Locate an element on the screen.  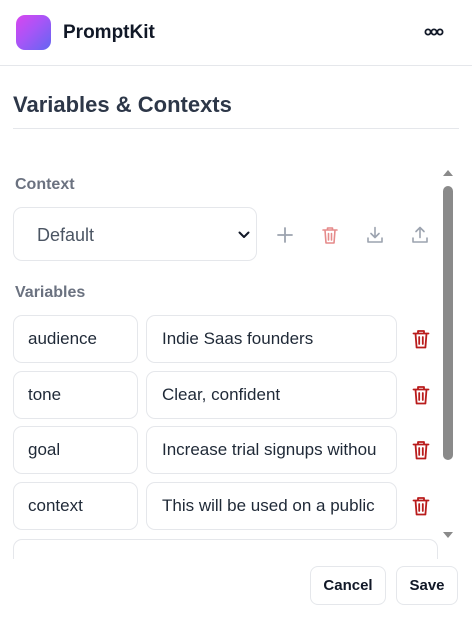
more-horizontal-icon is located at coordinates (434, 32).